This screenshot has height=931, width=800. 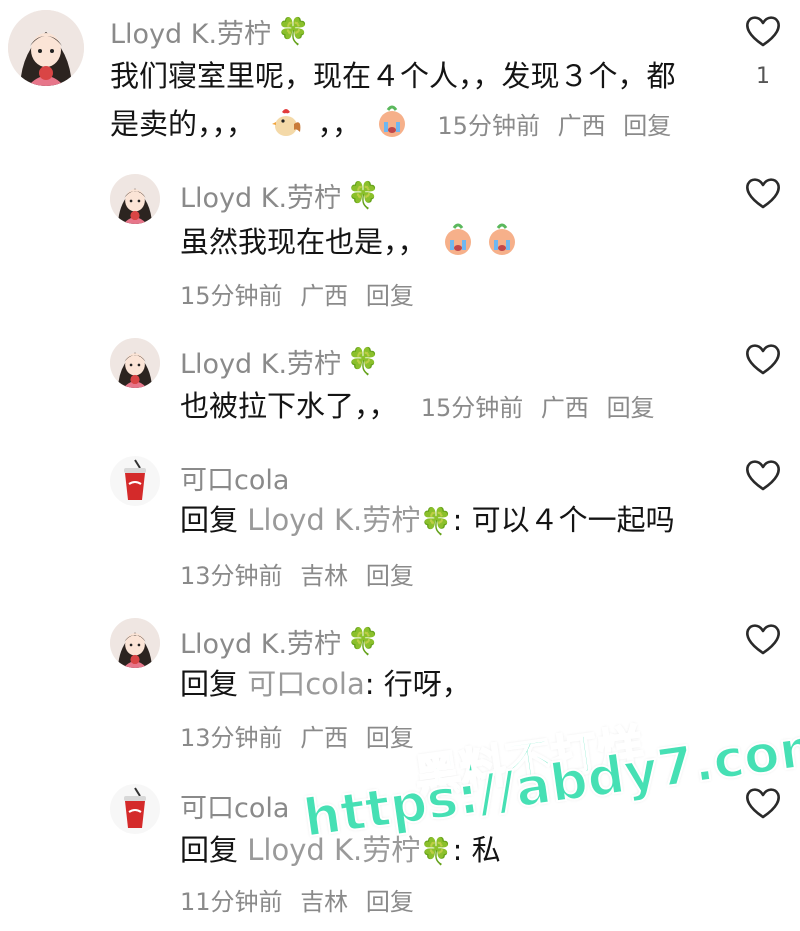 What do you see at coordinates (476, 850) in the screenshot?
I see `comment-text: : 私` at bounding box center [476, 850].